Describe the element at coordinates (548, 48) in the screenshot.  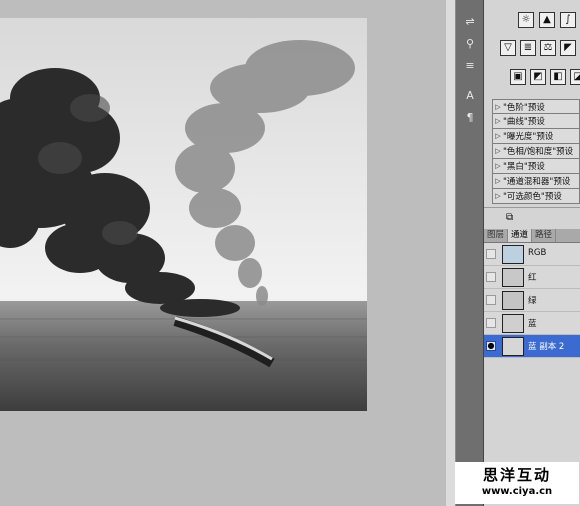
I see `color-balance-icon: ⚖` at that location.